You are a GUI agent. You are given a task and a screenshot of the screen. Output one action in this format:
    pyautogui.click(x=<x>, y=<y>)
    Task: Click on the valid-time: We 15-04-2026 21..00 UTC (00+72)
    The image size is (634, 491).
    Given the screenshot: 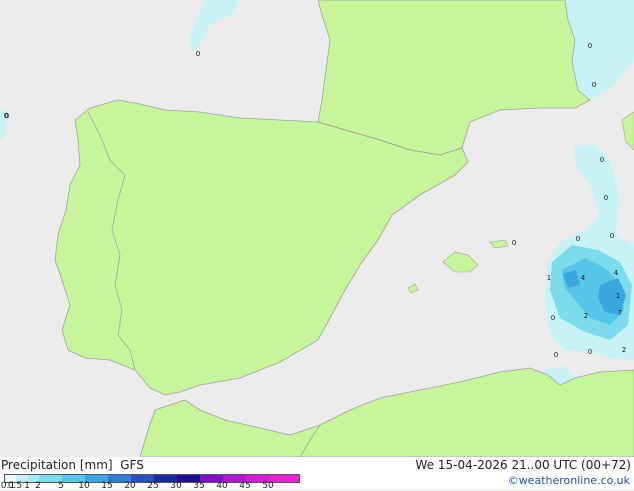 What is the action you would take?
    pyautogui.click(x=523, y=465)
    